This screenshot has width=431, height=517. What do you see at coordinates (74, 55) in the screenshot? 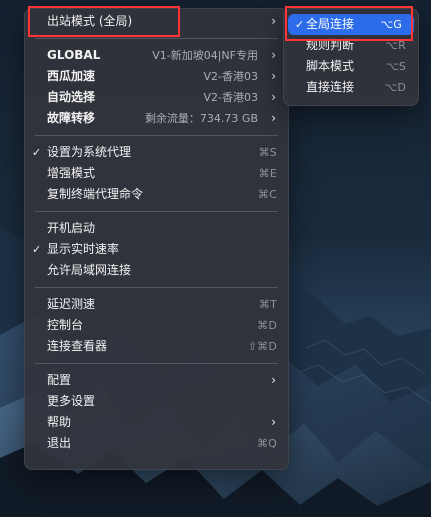
I see `global-label: GLOBAL` at bounding box center [74, 55].